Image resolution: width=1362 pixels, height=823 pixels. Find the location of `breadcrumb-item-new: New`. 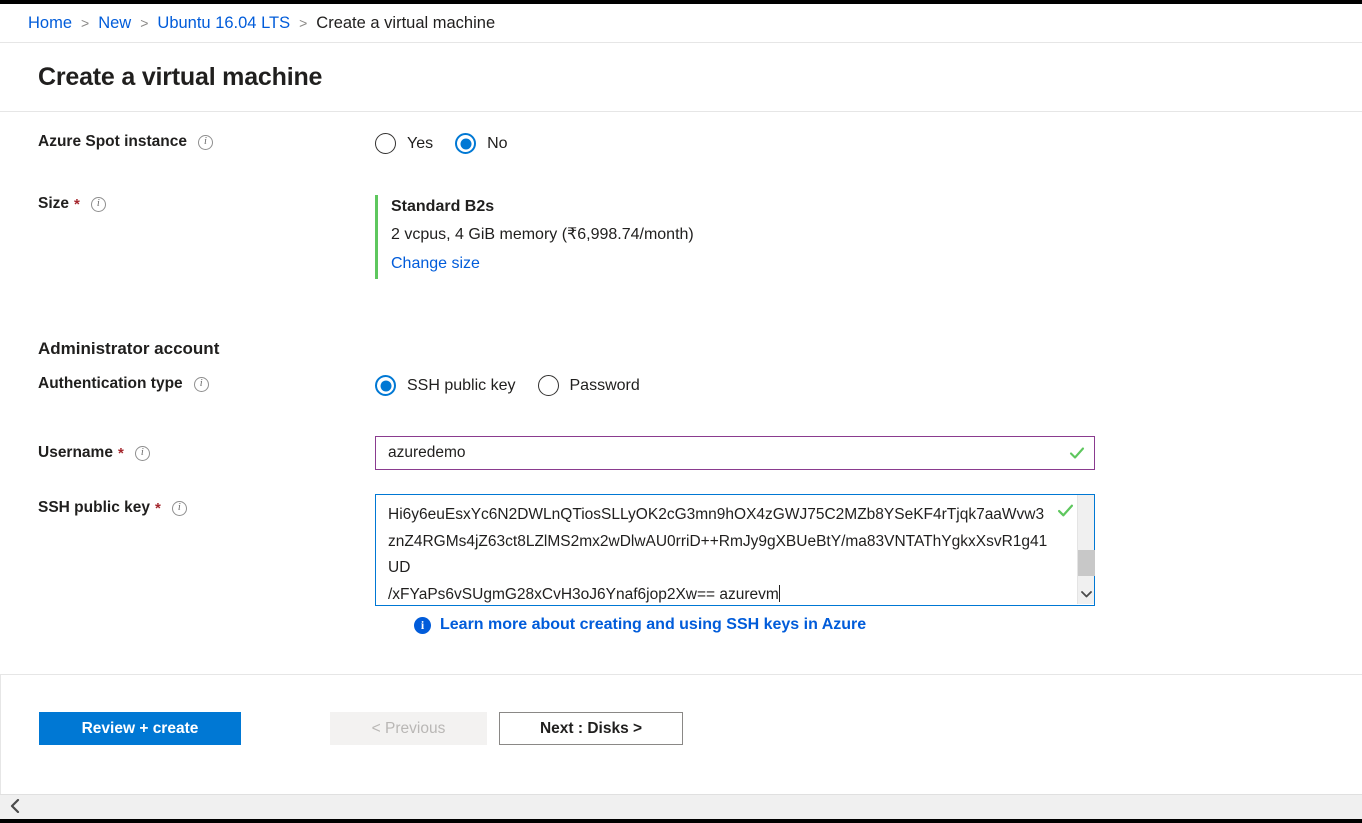

breadcrumb-item-new: New is located at coordinates (114, 23).